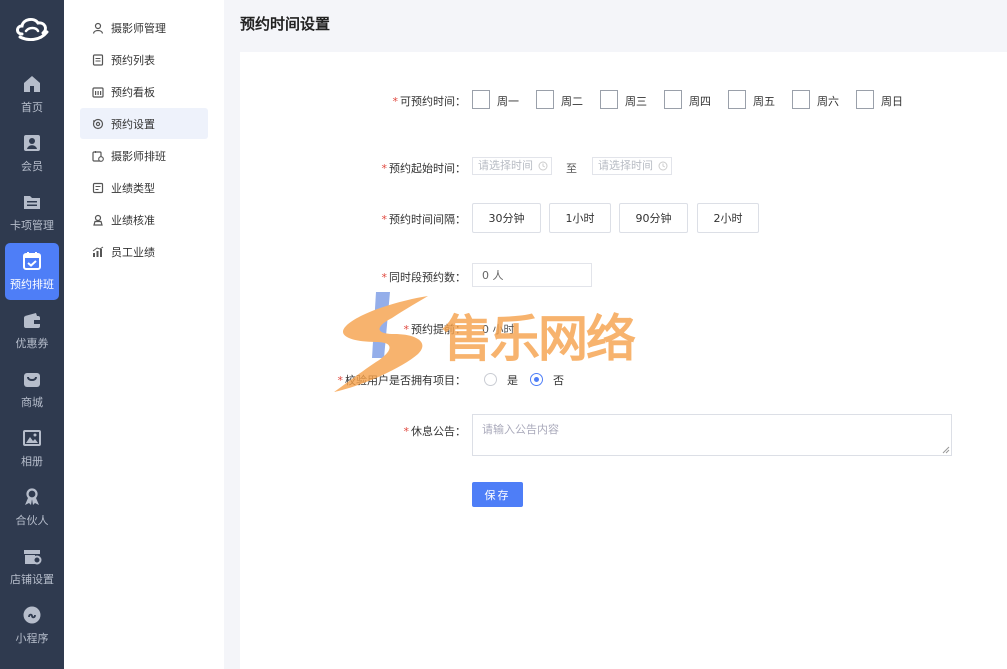 The width and height of the screenshot is (1007, 669). I want to click on advance-label: * 预约提前：, so click(435, 329).